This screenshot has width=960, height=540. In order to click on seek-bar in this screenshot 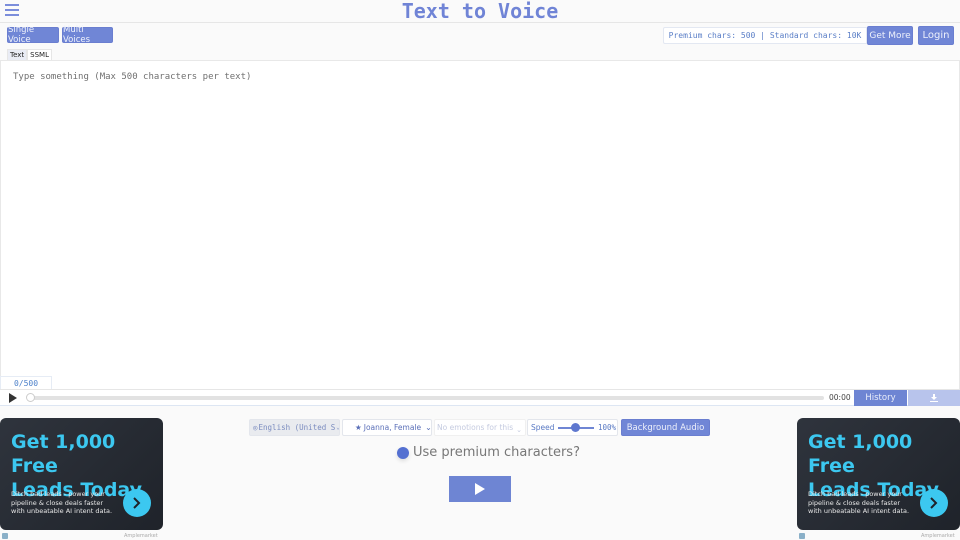, I will do `click(425, 398)`.